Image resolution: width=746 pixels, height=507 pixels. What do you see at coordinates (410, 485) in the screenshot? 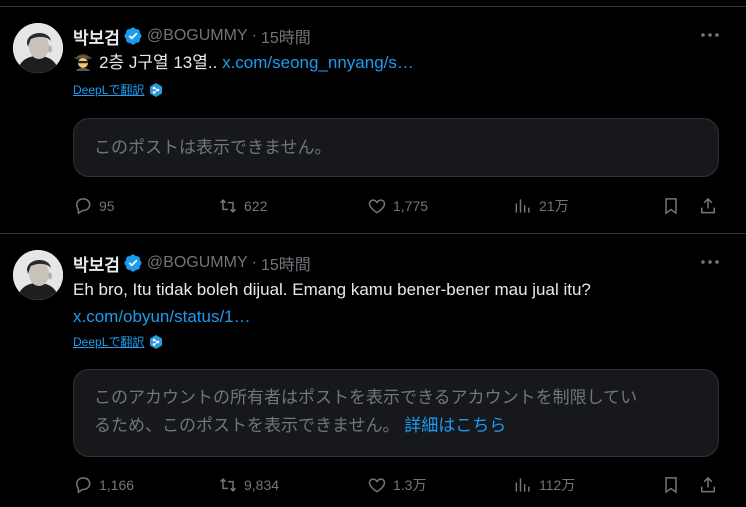
I see `like-count: 1.3万` at bounding box center [410, 485].